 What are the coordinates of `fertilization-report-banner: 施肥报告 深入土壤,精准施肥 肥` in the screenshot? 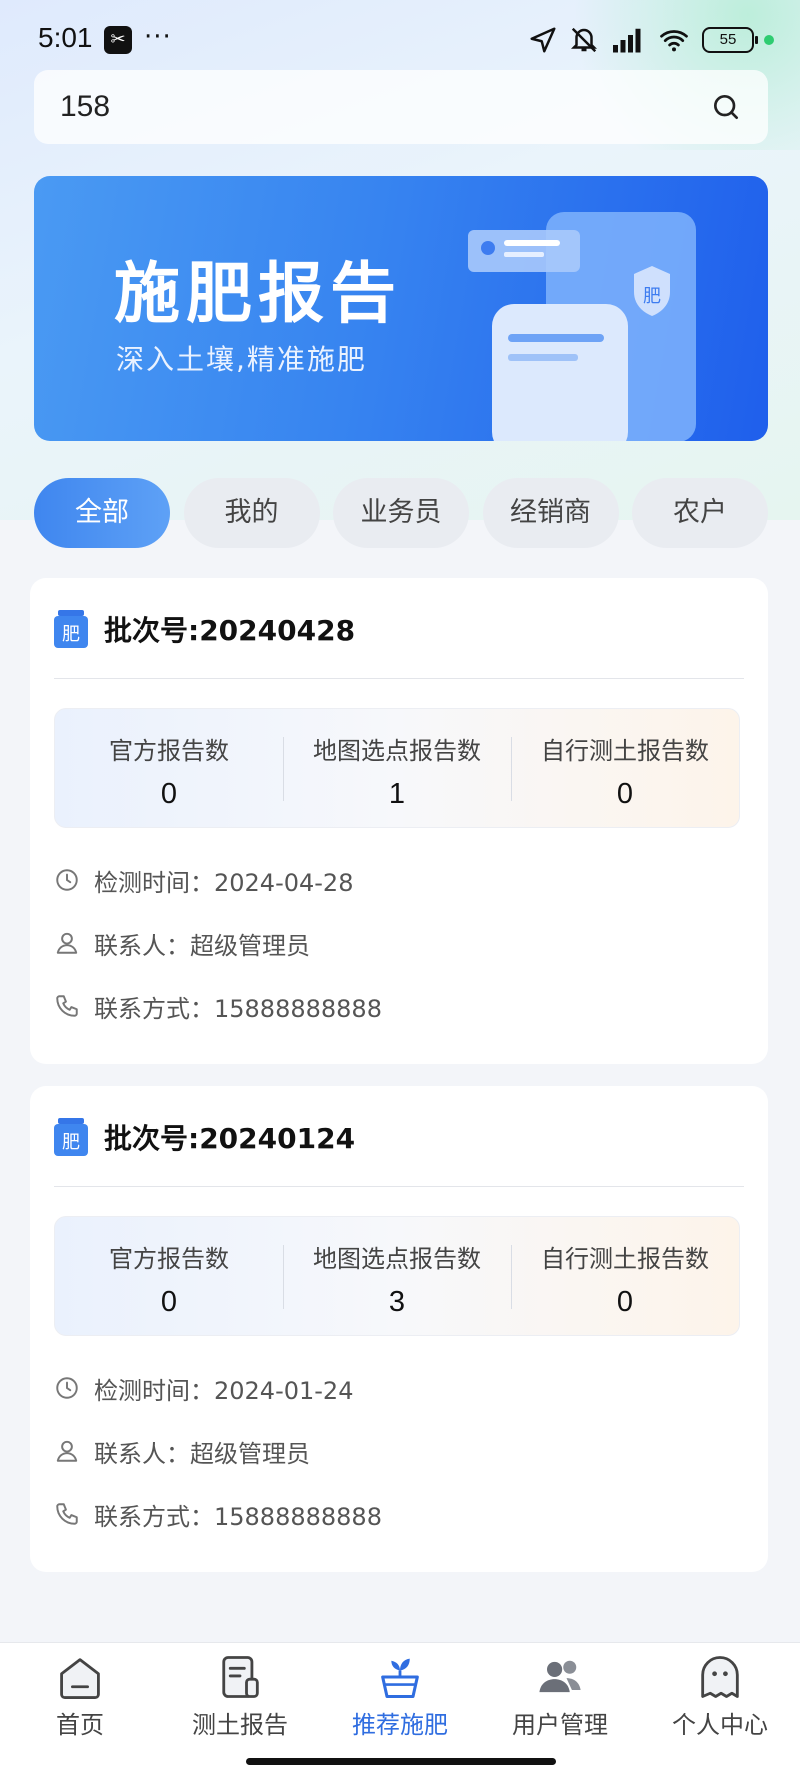 It's located at (401, 308).